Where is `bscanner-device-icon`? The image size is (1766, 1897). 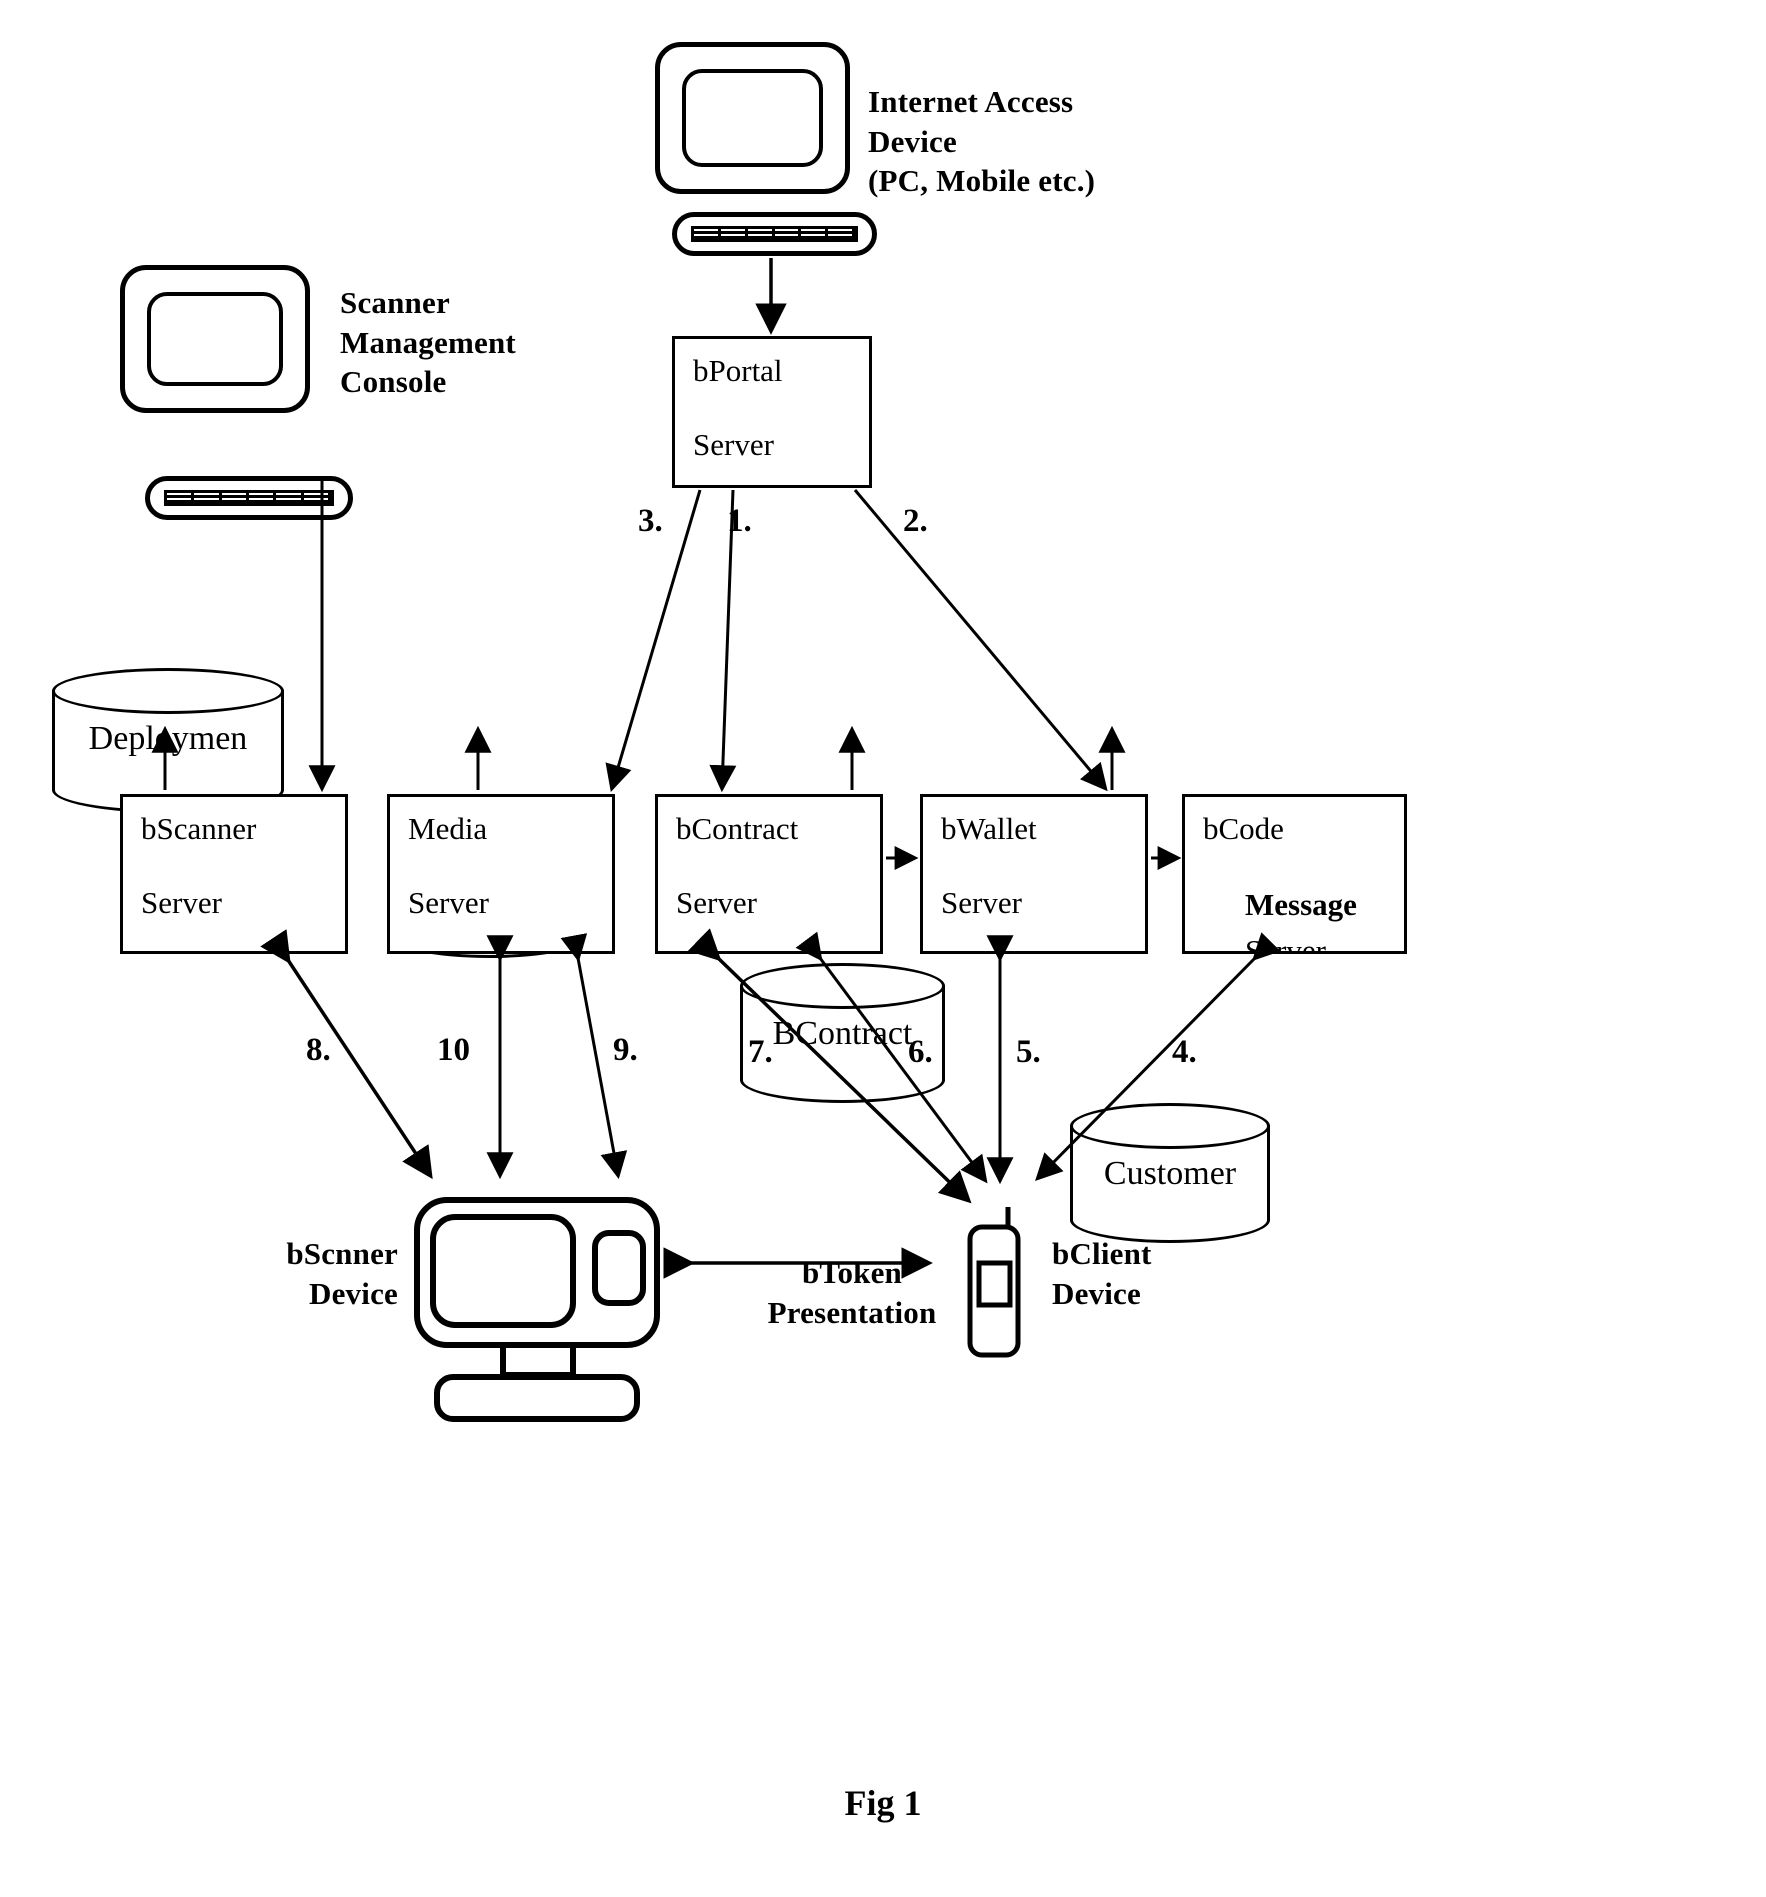 bscanner-device-icon is located at coordinates (537, 1320).